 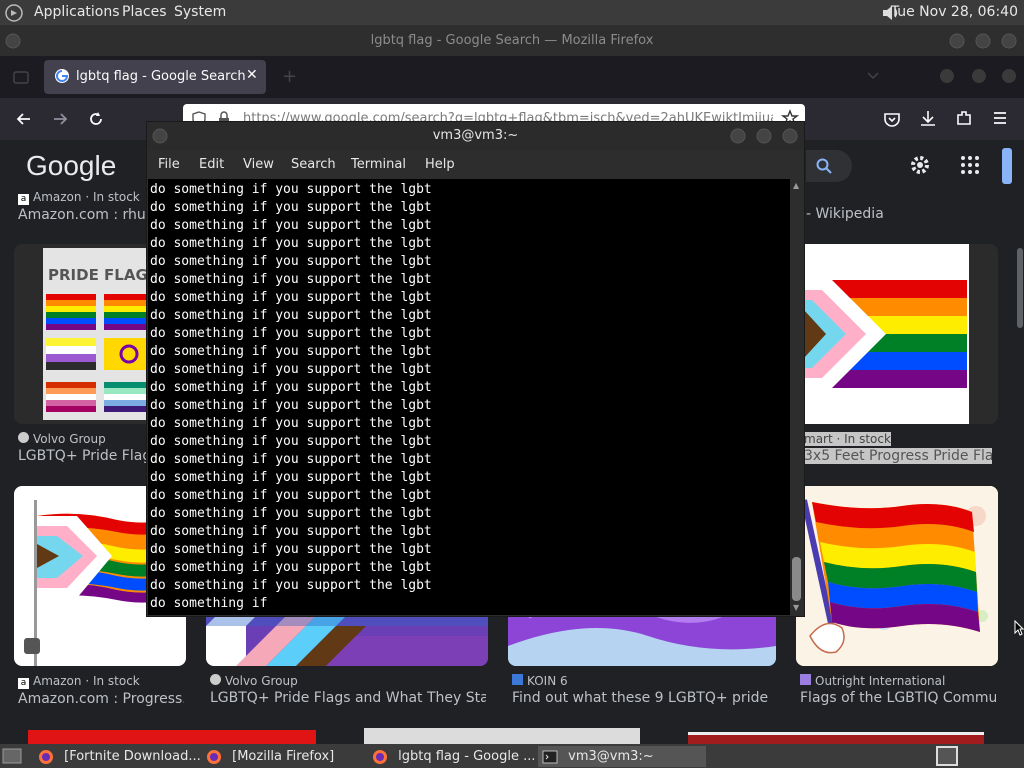 I want to click on taskbar-item-firefox: [Mozilla Firefox], so click(x=286, y=756).